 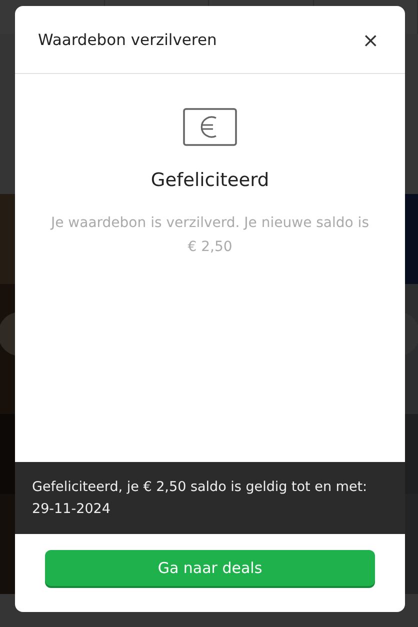 What do you see at coordinates (210, 498) in the screenshot?
I see `validity-banner: Gefeliciteerd, je € 2,50 saldo is geldig tot en met: 29-11-2024` at bounding box center [210, 498].